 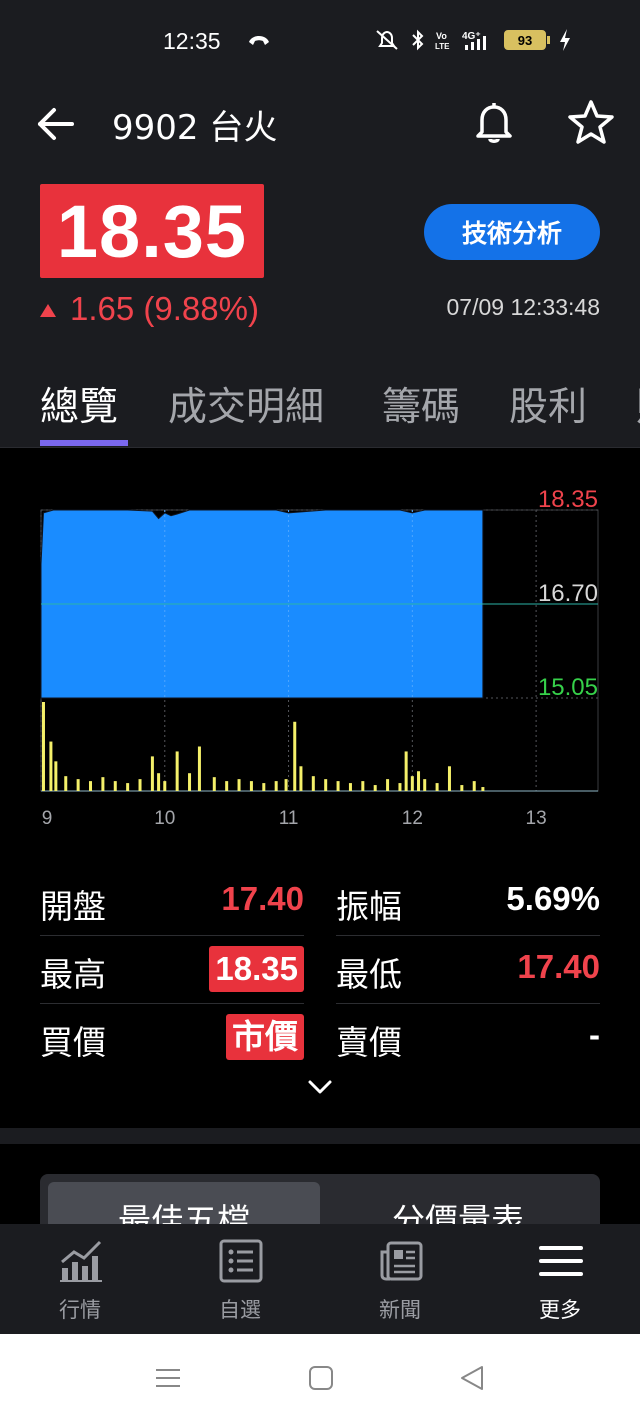 I want to click on list-icon, so click(x=241, y=1261).